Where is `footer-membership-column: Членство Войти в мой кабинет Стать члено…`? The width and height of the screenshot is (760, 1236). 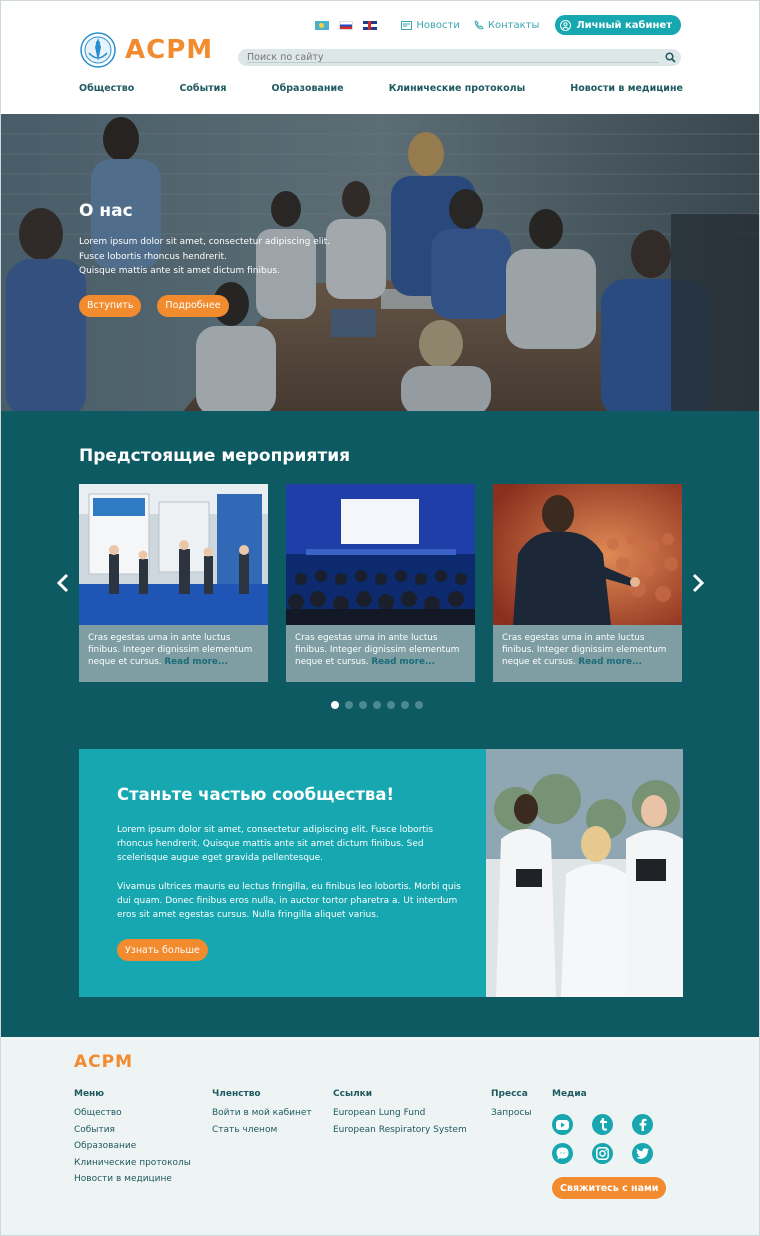 footer-membership-column: Членство Войти в мой кабинет Стать члено… is located at coordinates (262, 1115).